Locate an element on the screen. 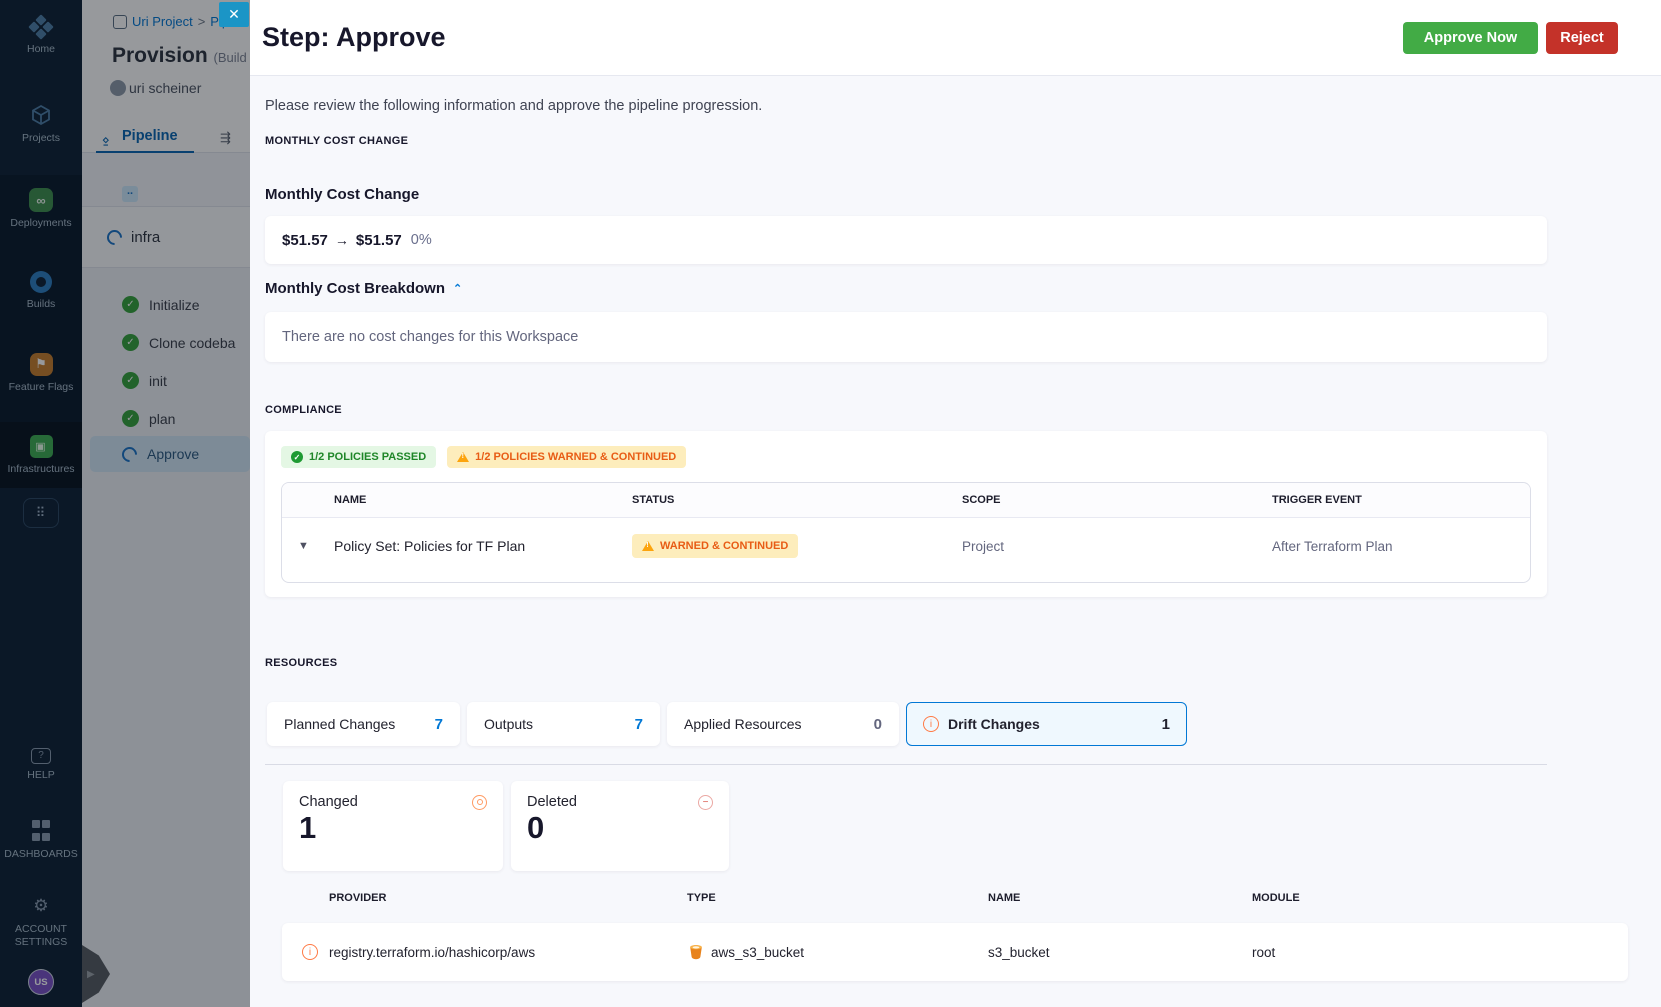 The height and width of the screenshot is (1007, 1661). tab-outputs: Outputs 7 is located at coordinates (563, 724).